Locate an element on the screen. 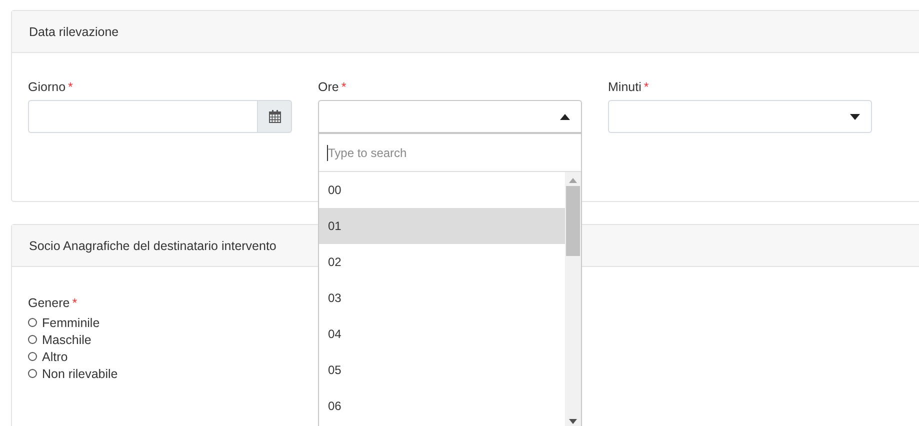  dropdown-option: 04 is located at coordinates (442, 334).